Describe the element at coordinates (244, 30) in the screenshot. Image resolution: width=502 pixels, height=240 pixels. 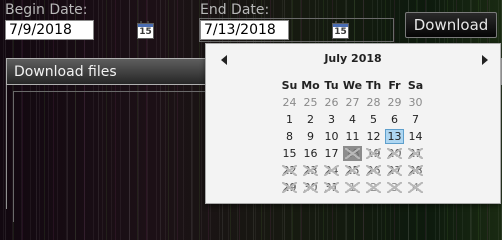
I see `end-date-input` at that location.